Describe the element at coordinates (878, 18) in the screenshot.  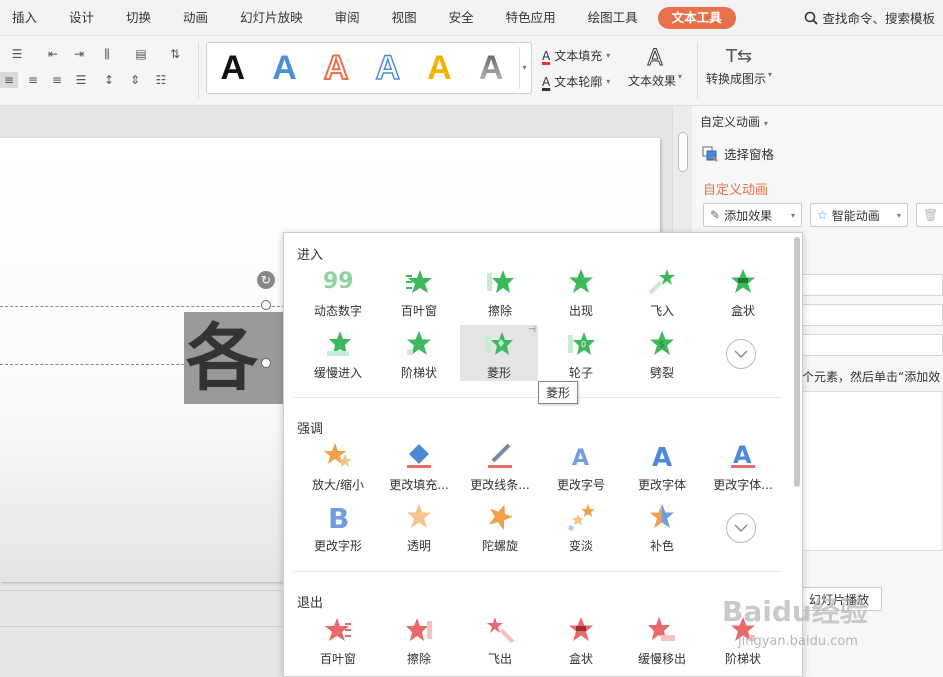
I see `search-label: 查找命令、搜索模板` at that location.